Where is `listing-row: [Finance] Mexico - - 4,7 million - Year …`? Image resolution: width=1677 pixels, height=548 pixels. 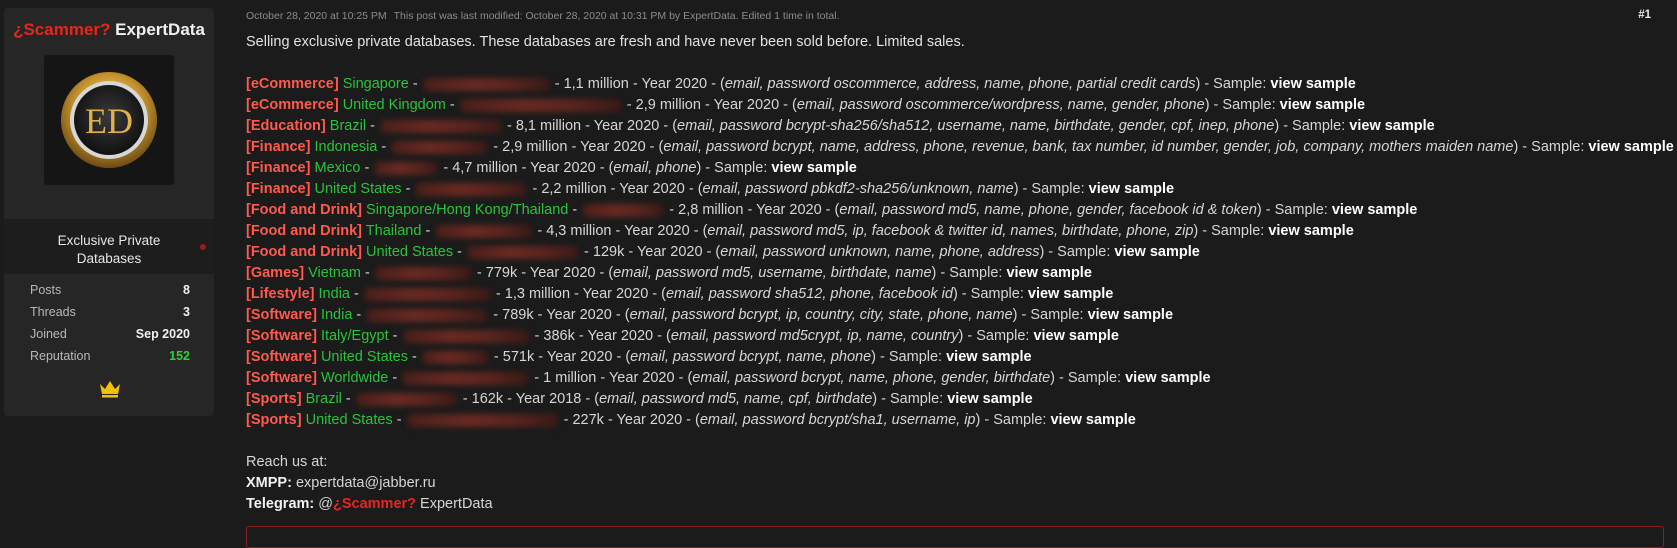 listing-row: [Finance] Mexico - - 4,7 million - Year … is located at coordinates (551, 168).